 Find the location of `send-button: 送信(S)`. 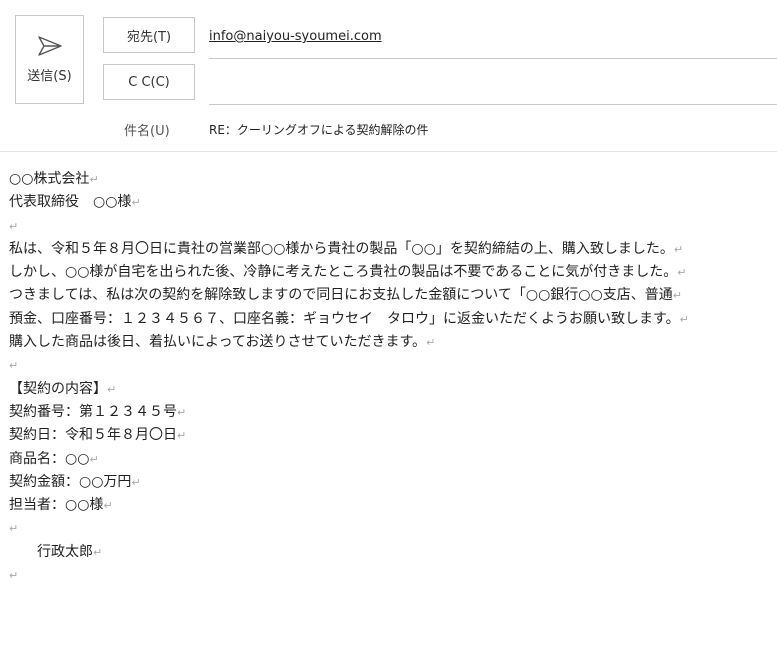

send-button: 送信(S) is located at coordinates (49, 59).